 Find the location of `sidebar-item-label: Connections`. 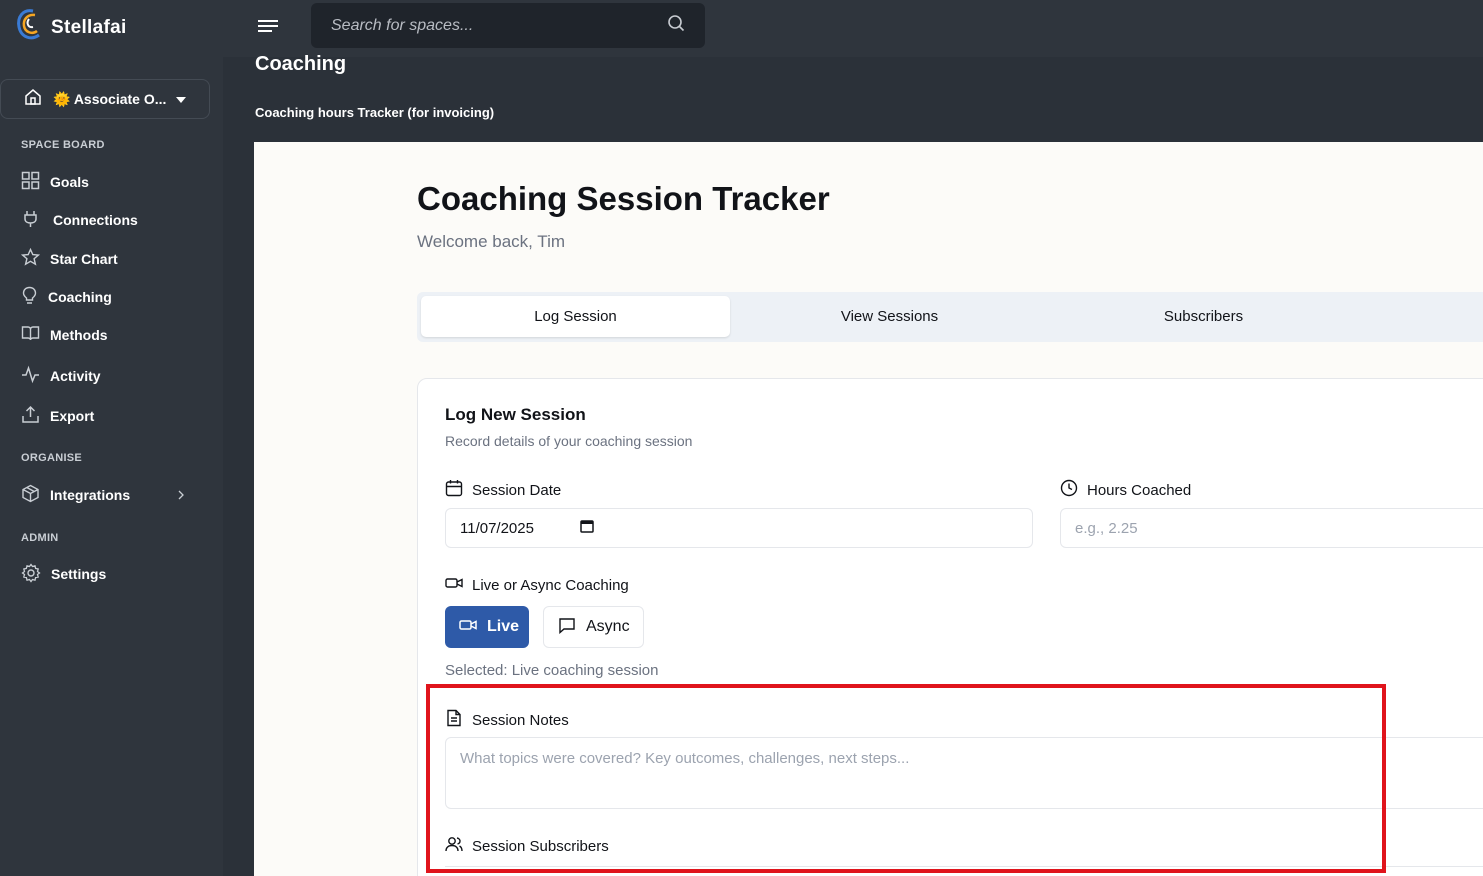

sidebar-item-label: Connections is located at coordinates (95, 220).